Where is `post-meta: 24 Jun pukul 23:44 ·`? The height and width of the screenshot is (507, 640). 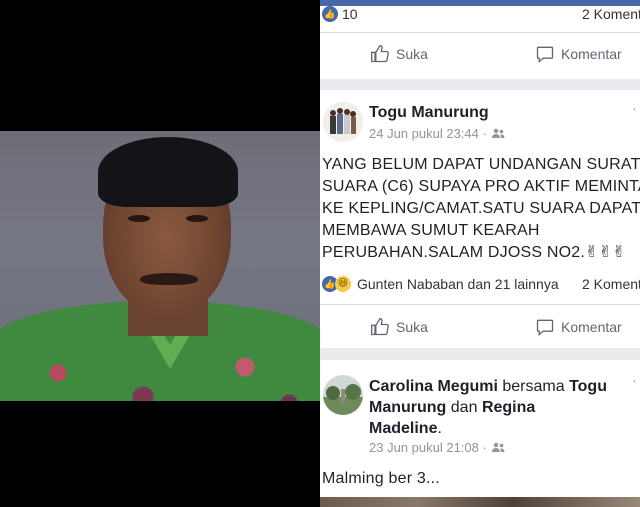
post-meta: 24 Jun pukul 23:44 · is located at coordinates (437, 133).